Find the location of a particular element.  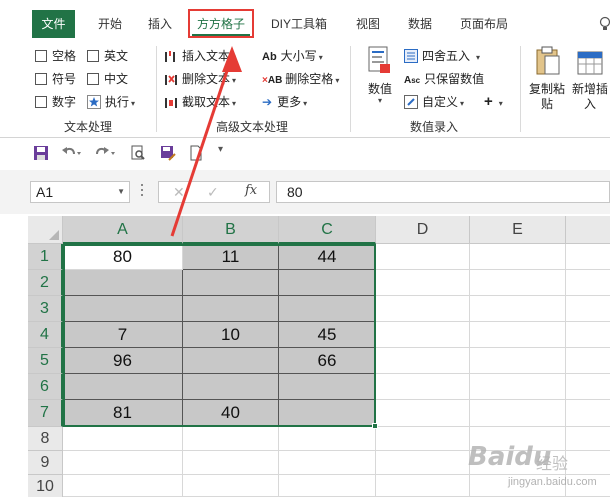

formula-input: 80 is located at coordinates (443, 192).